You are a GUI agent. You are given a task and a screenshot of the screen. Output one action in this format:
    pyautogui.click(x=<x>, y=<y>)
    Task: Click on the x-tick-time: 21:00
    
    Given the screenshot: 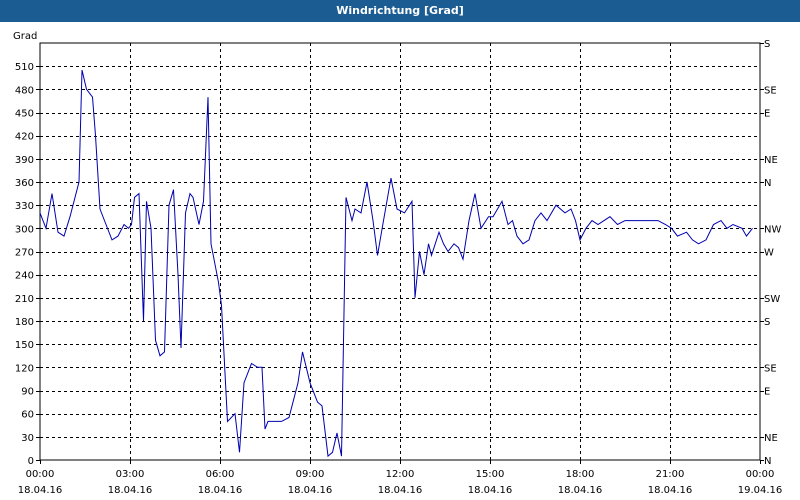 What is the action you would take?
    pyautogui.click(x=670, y=474)
    